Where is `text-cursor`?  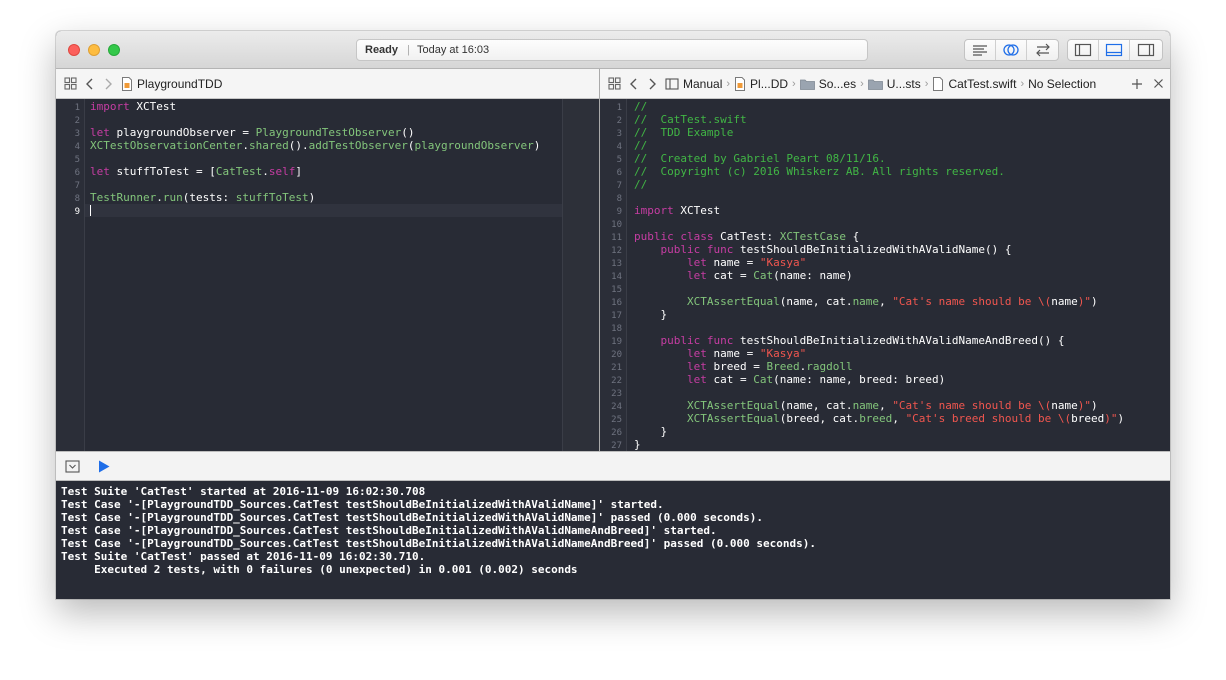 text-cursor is located at coordinates (90, 210).